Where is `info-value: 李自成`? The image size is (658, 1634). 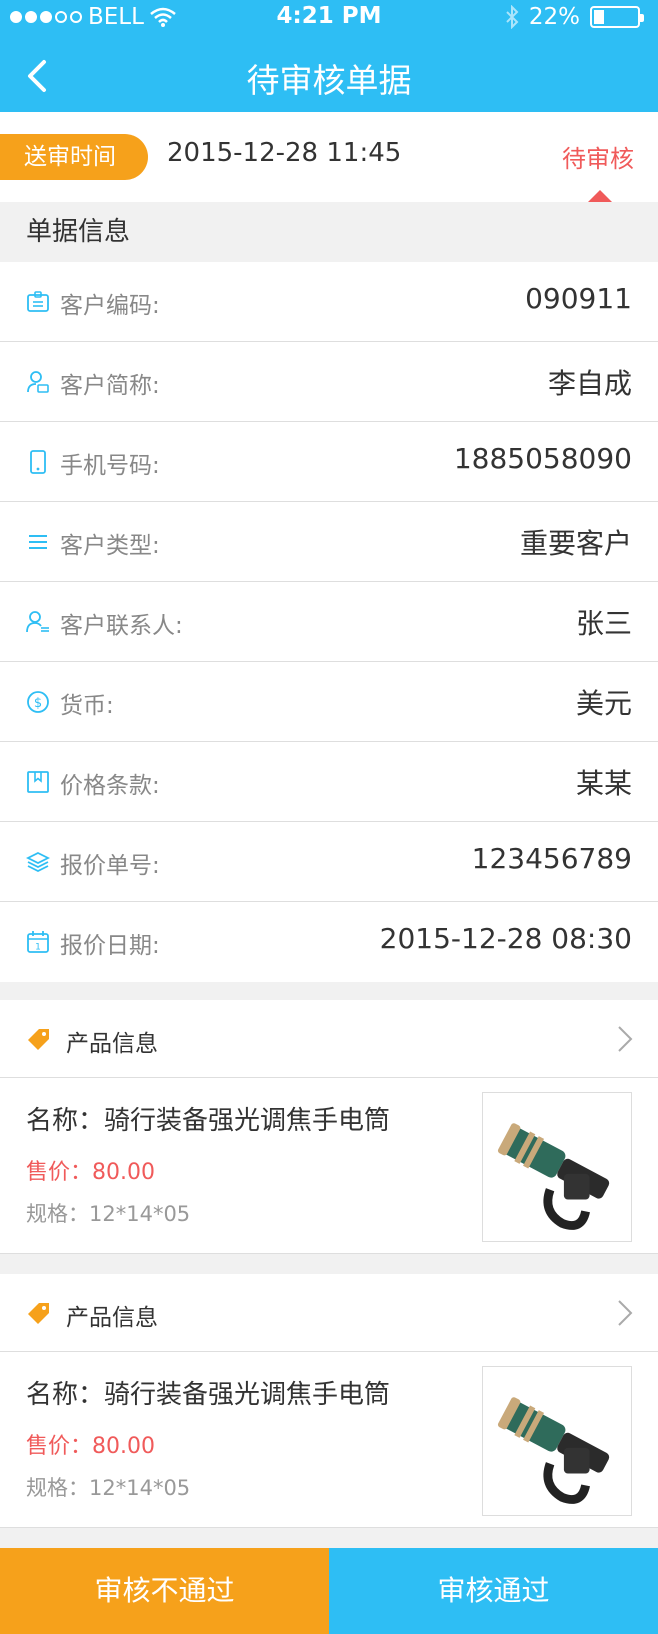
info-value: 李自成 is located at coordinates (589, 383).